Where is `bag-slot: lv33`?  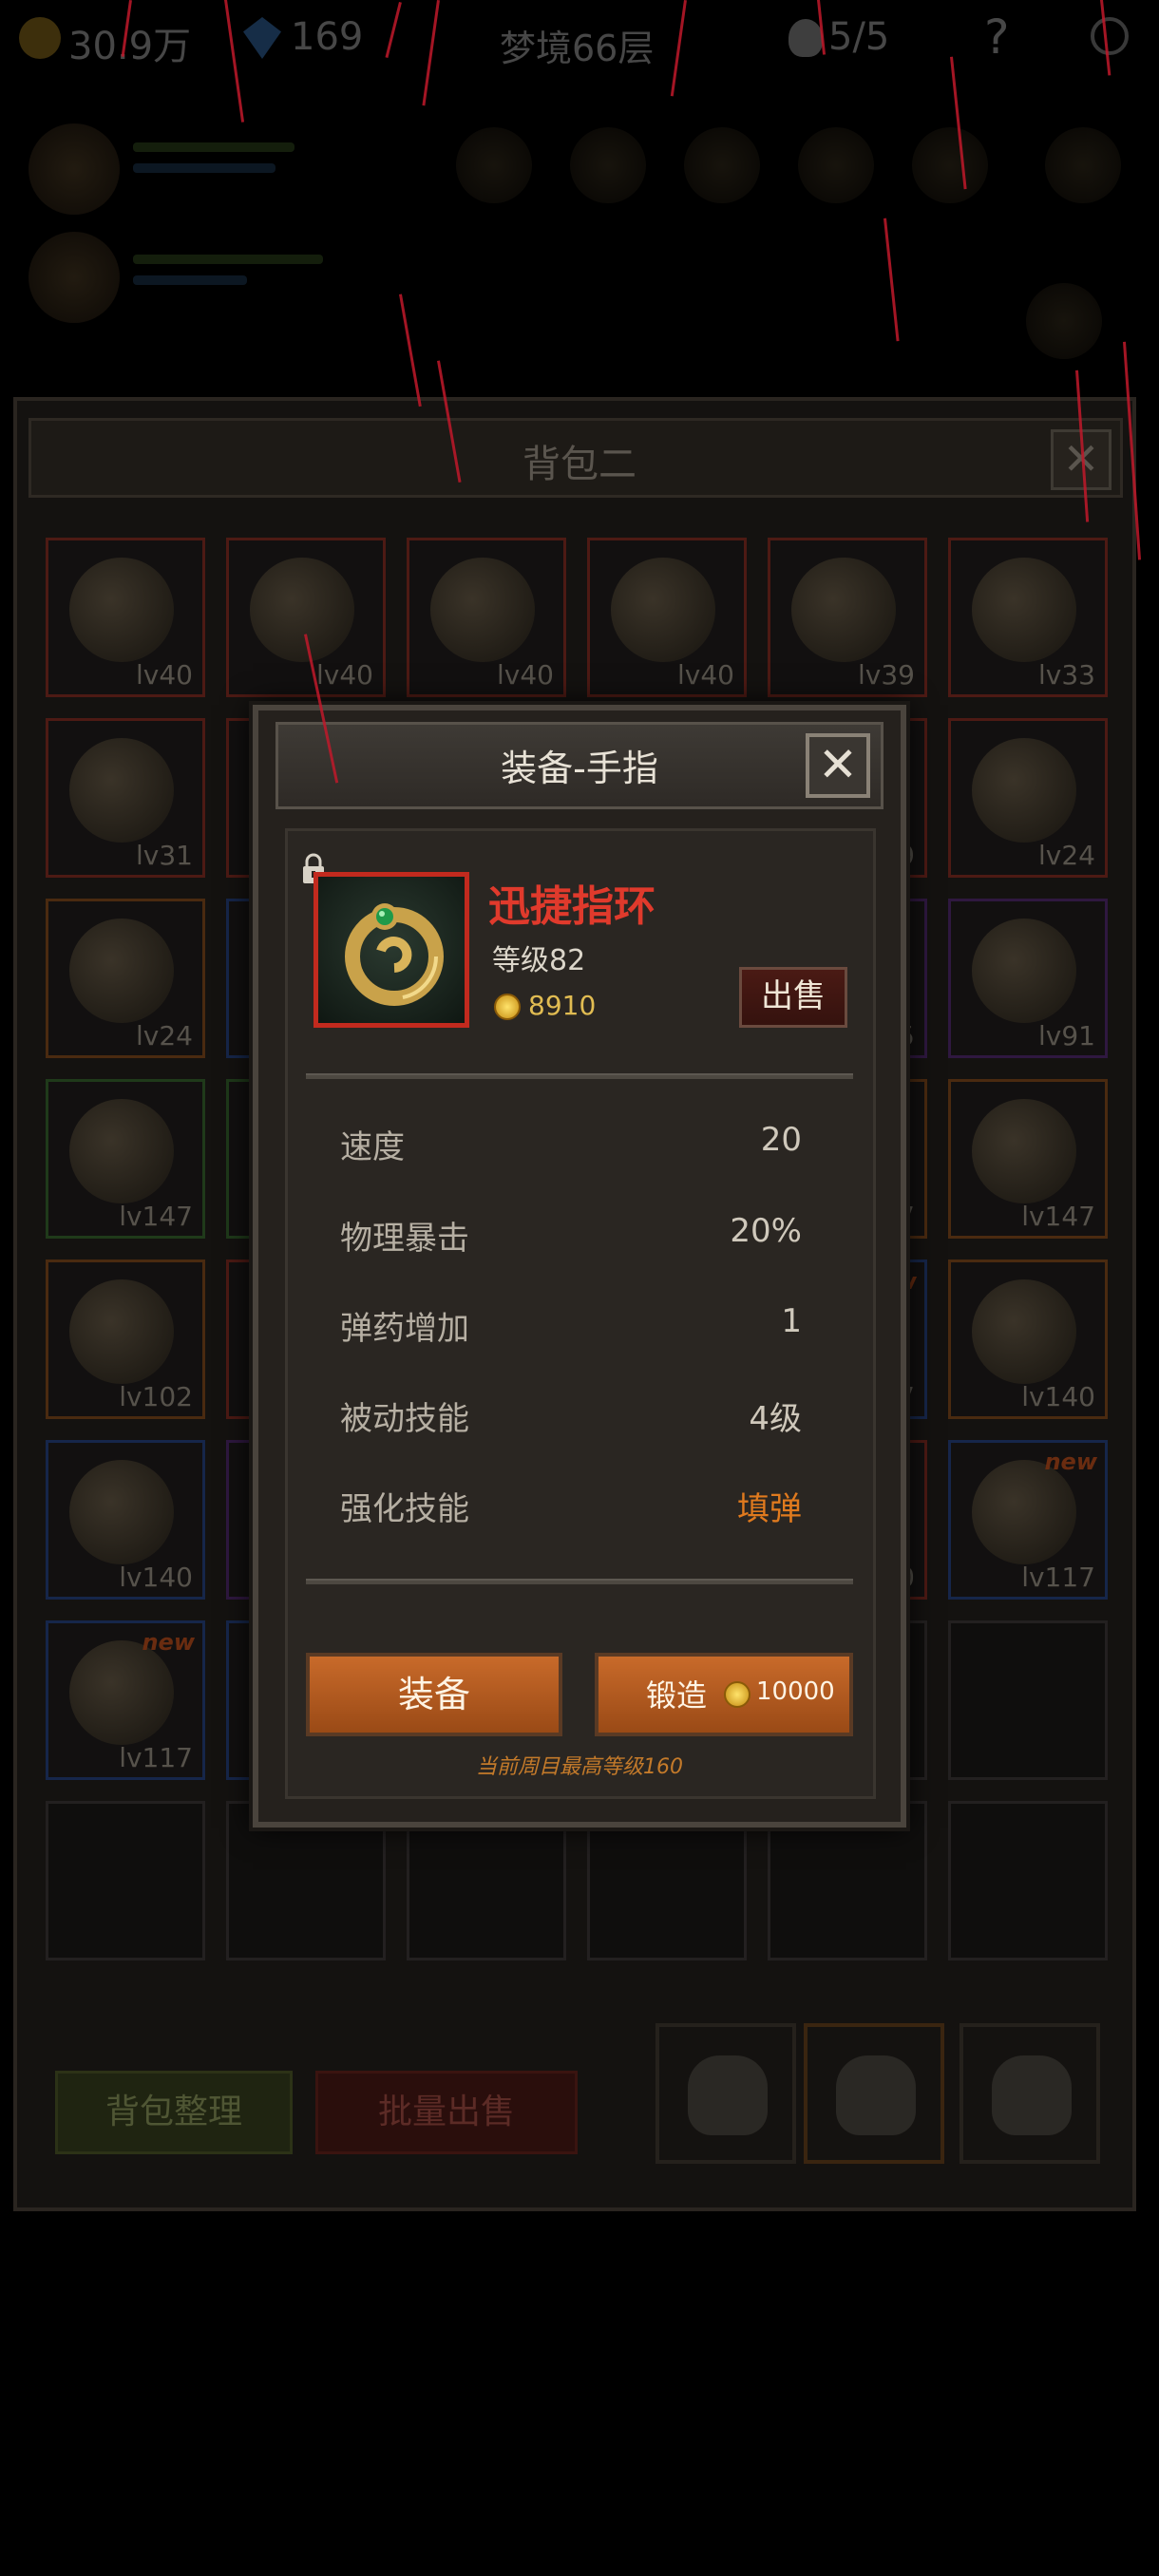 bag-slot: lv33 is located at coordinates (1028, 617).